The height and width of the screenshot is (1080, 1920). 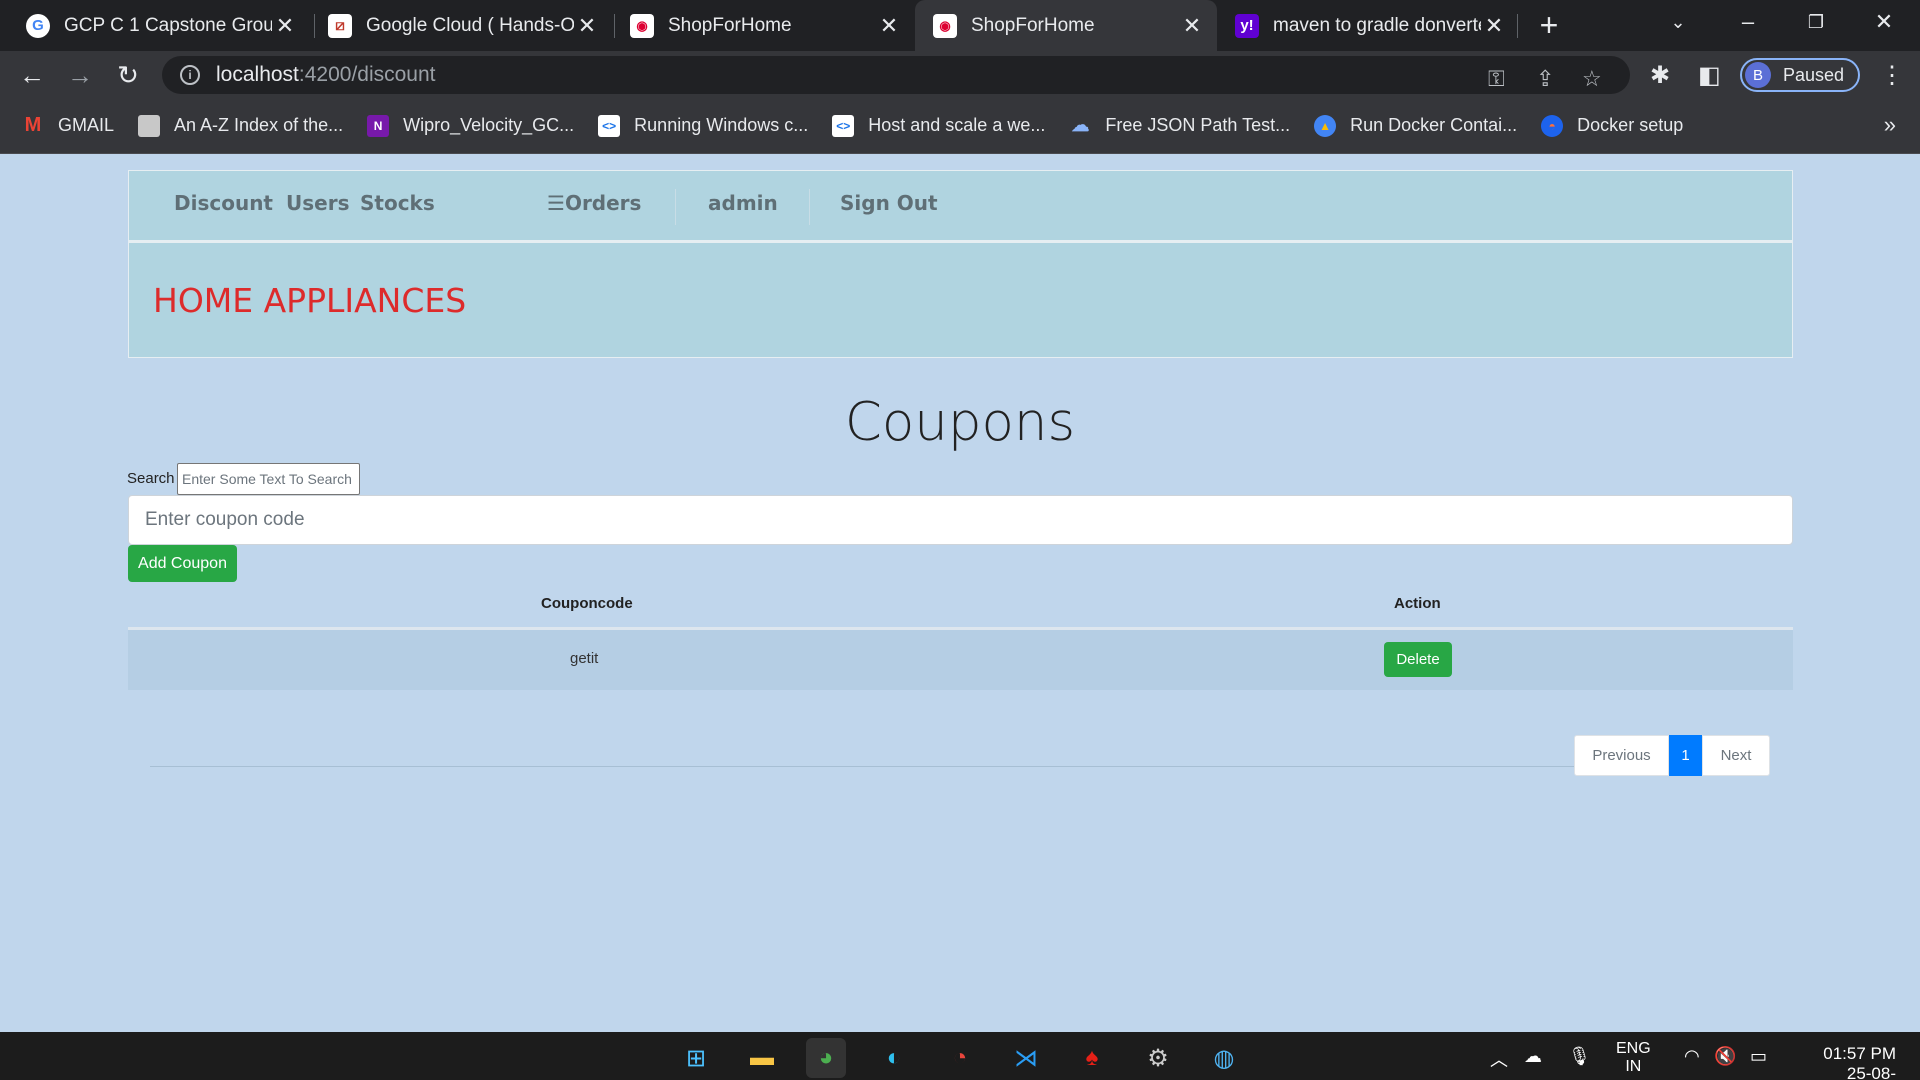 I want to click on browser-tab-3: ◉ ShopForHome ✕, so click(x=763, y=25).